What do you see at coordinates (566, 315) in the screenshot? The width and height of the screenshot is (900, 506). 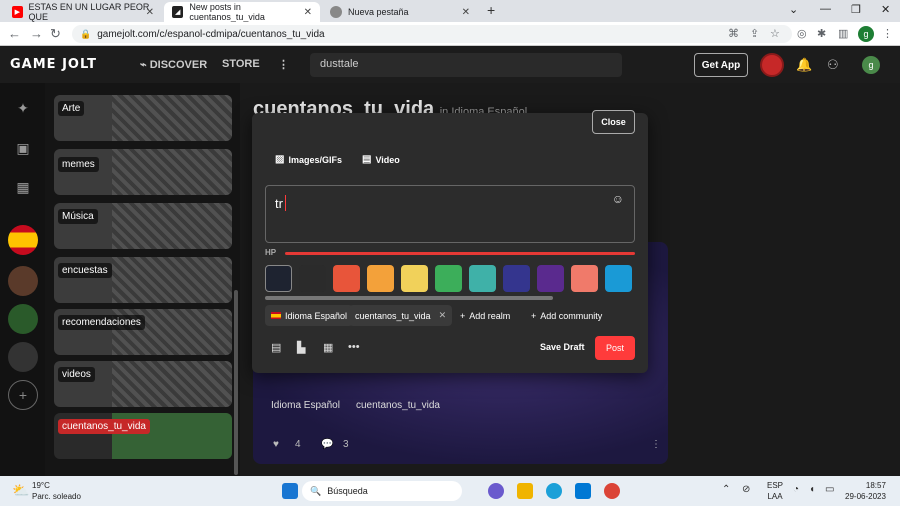 I see `add-community-button: + Add community` at bounding box center [566, 315].